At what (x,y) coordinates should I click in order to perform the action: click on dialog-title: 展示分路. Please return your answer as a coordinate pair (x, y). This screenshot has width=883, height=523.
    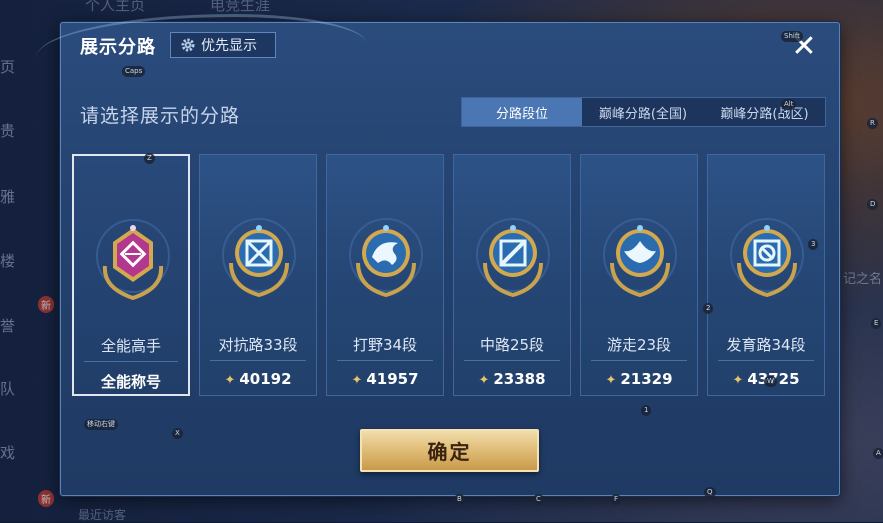
    Looking at the image, I should click on (118, 47).